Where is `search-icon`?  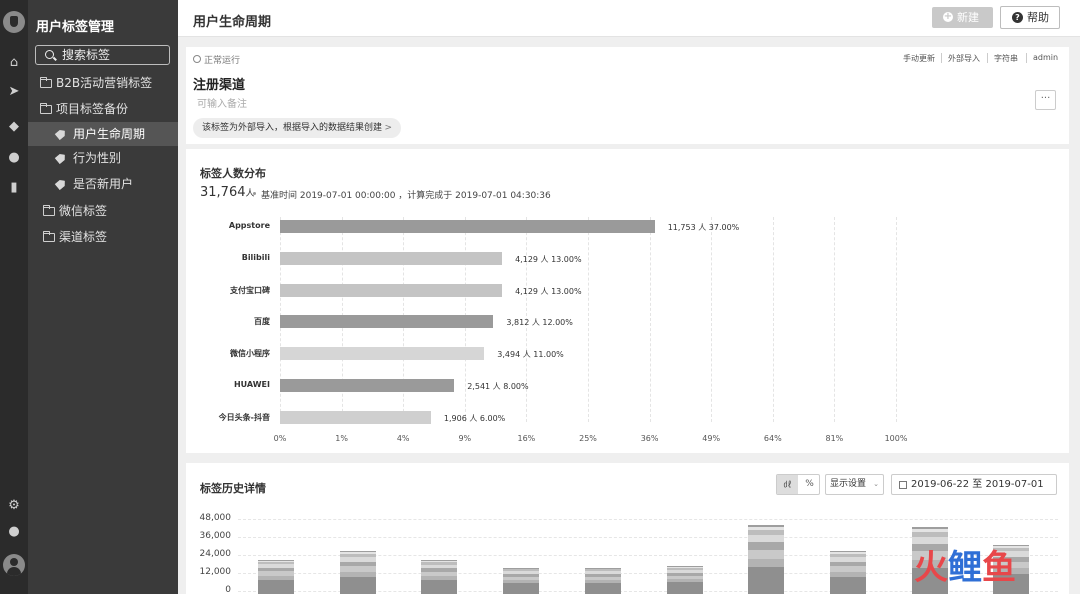
search-icon is located at coordinates (49, 54).